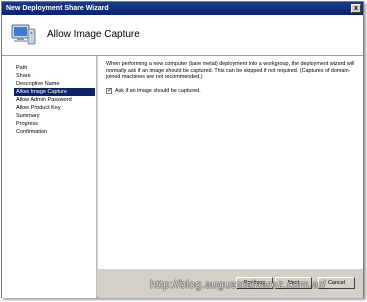 This screenshot has width=367, height=302. Describe the element at coordinates (27, 124) in the screenshot. I see `nav-item-progress: Progress` at that location.